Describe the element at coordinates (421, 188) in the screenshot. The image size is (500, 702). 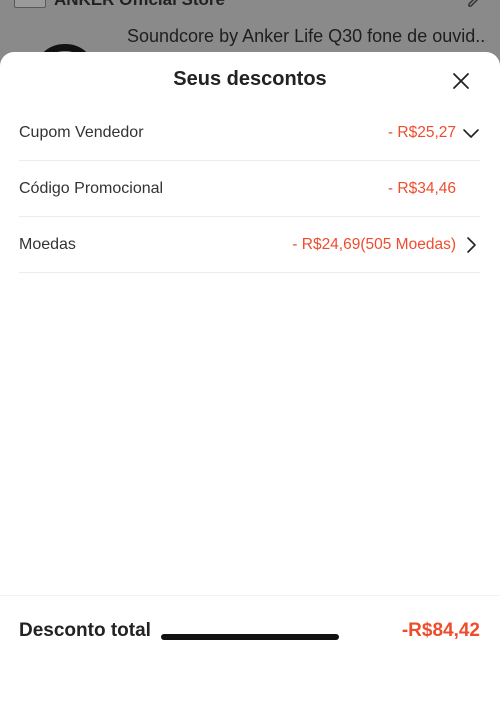
I see `discount-value: - R$34,46` at that location.